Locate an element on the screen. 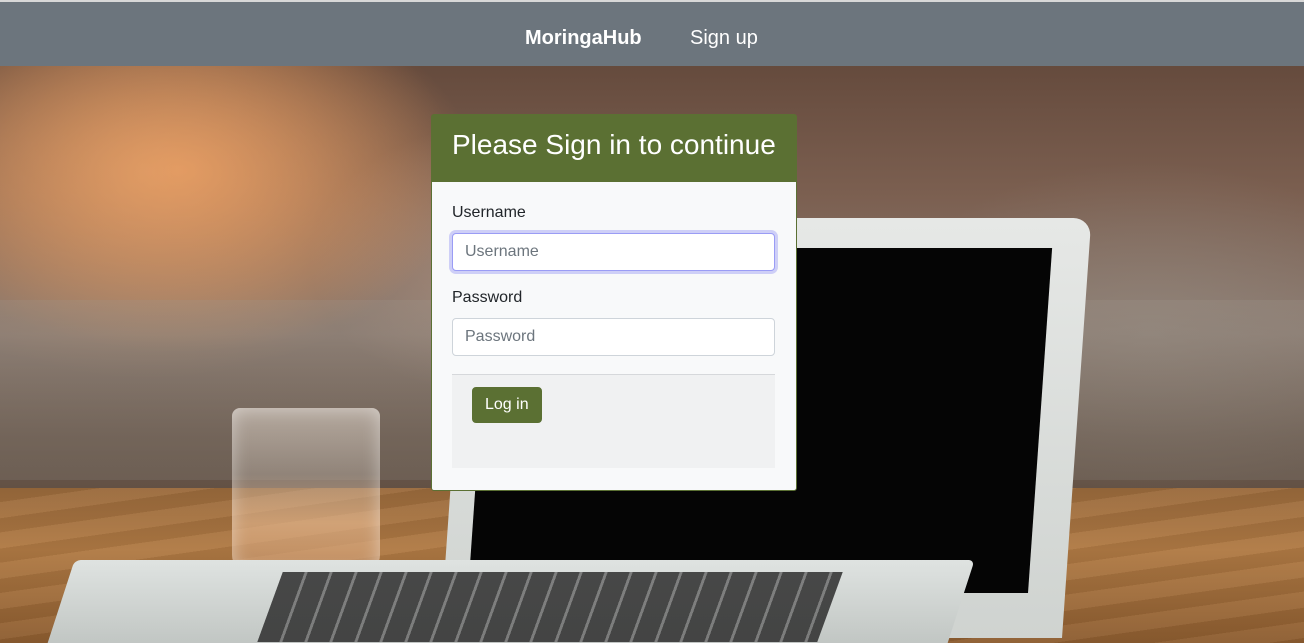 This screenshot has height=643, width=1304. water-glass-image is located at coordinates (306, 490).